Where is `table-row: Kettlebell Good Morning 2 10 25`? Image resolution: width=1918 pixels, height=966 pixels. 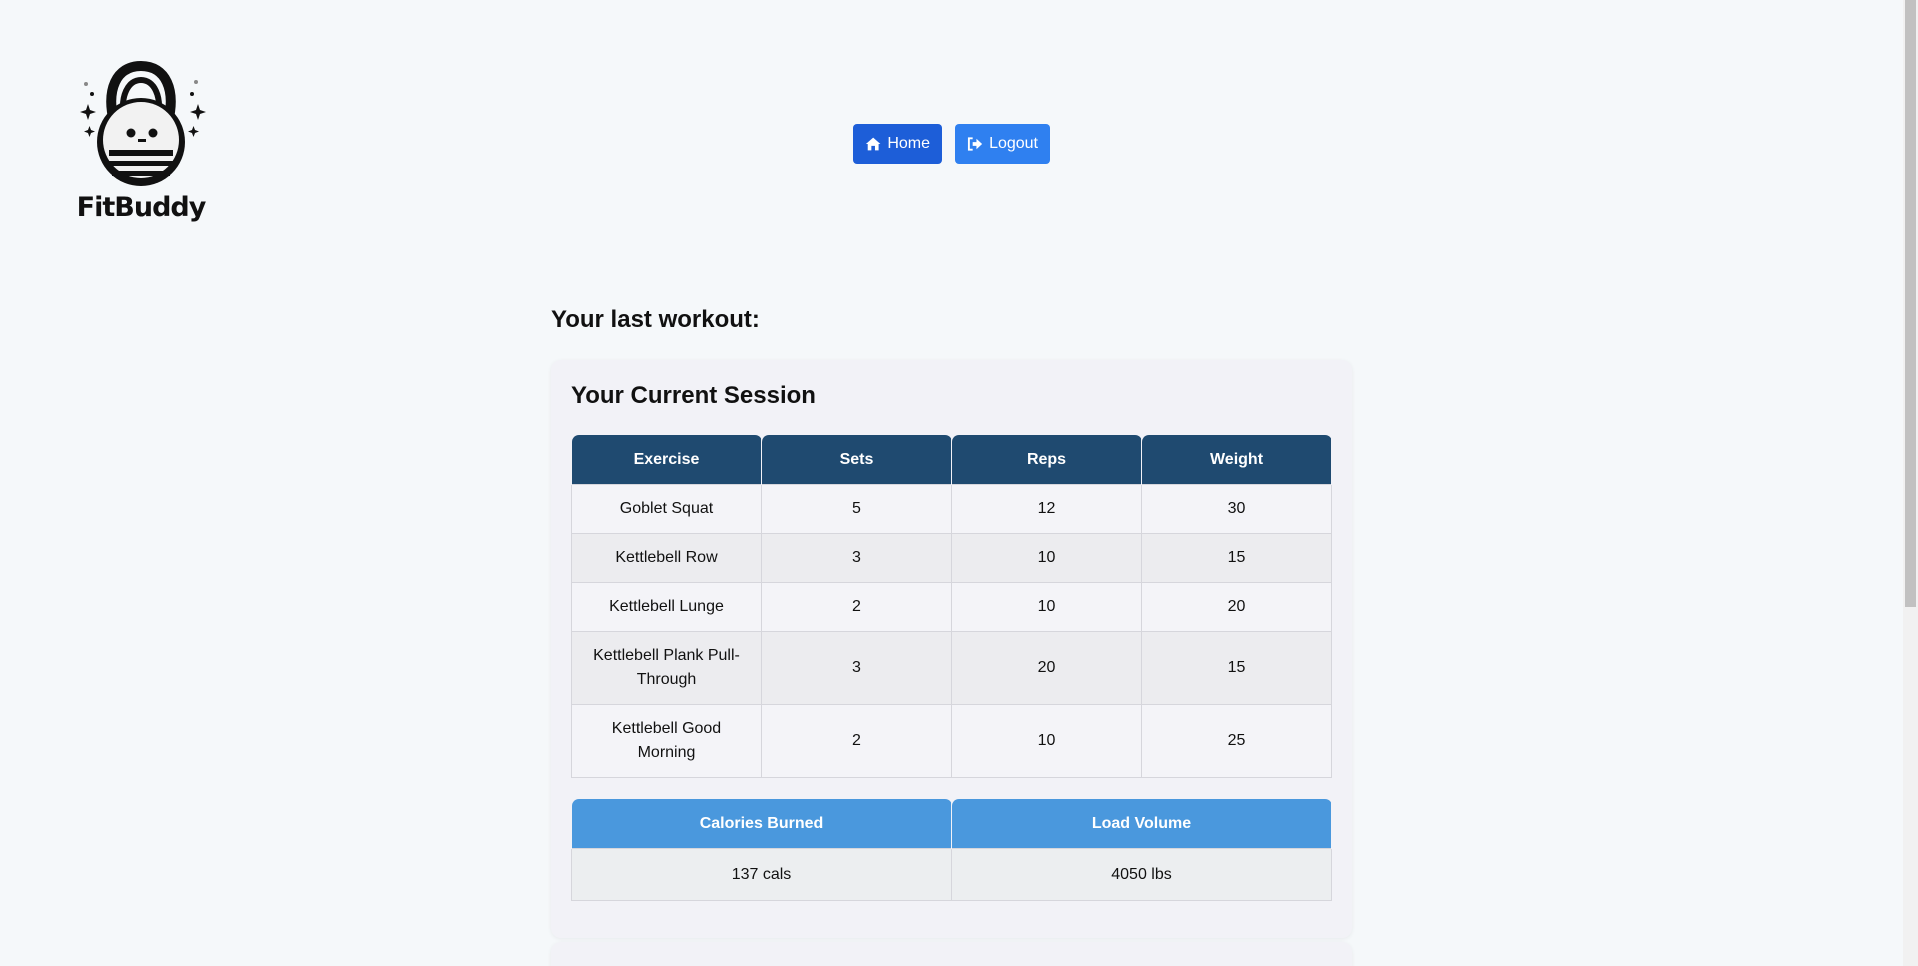
table-row: Kettlebell Good Morning 2 10 25 is located at coordinates (951, 741).